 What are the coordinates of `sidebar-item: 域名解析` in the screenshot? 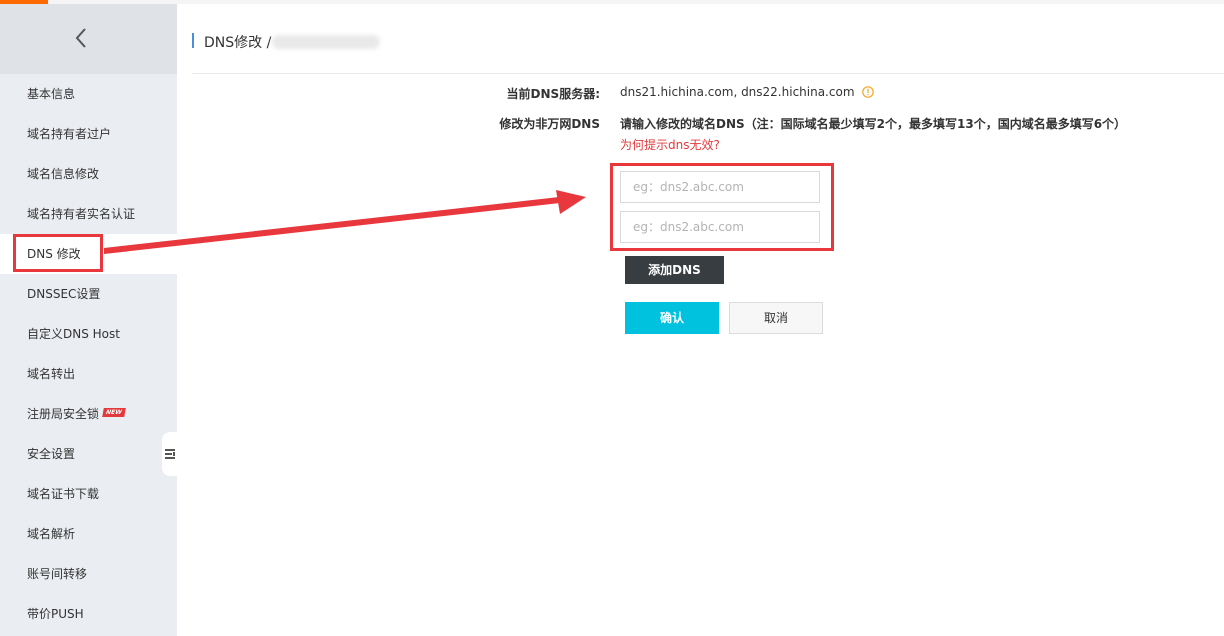 It's located at (88, 534).